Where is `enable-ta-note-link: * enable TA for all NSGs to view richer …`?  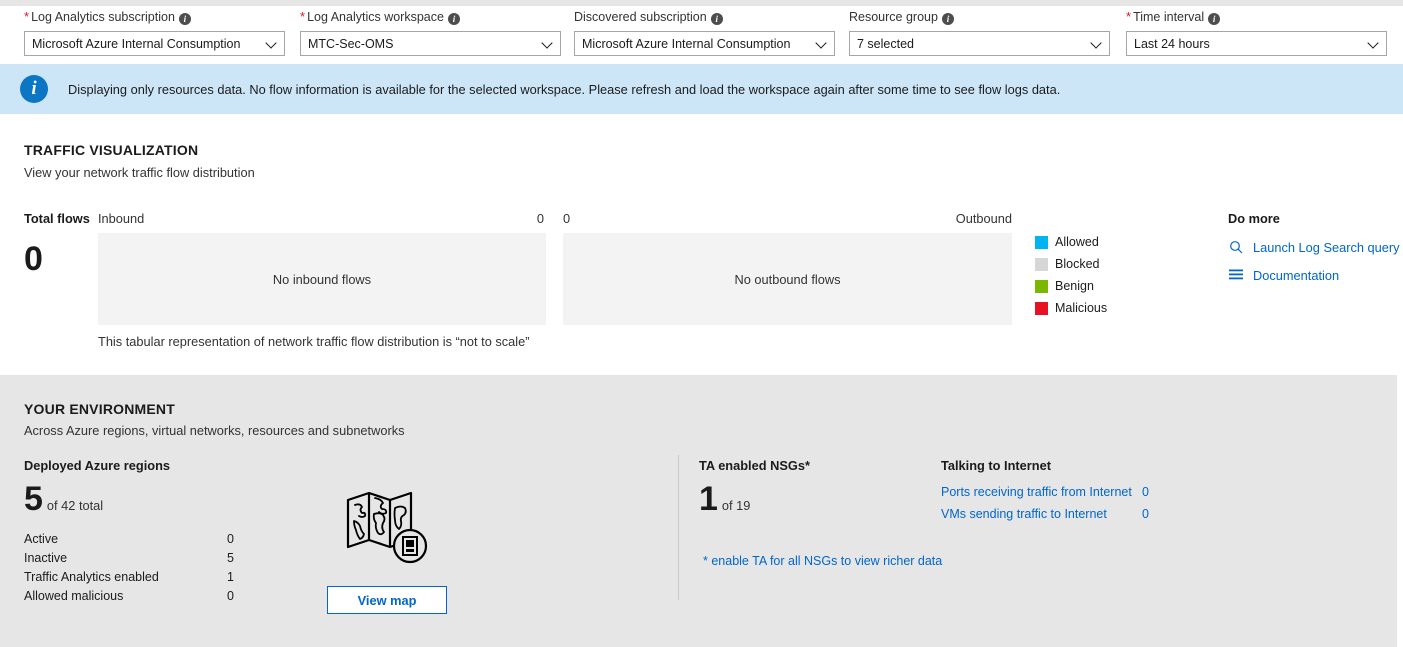 enable-ta-note-link: * enable TA for all NSGs to view richer … is located at coordinates (822, 561).